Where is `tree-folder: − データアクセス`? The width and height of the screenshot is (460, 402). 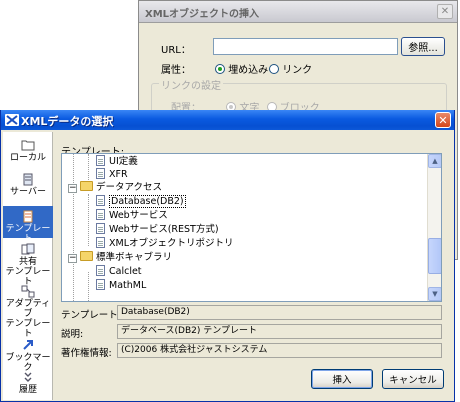
tree-folder: − データアクセス is located at coordinates (115, 187).